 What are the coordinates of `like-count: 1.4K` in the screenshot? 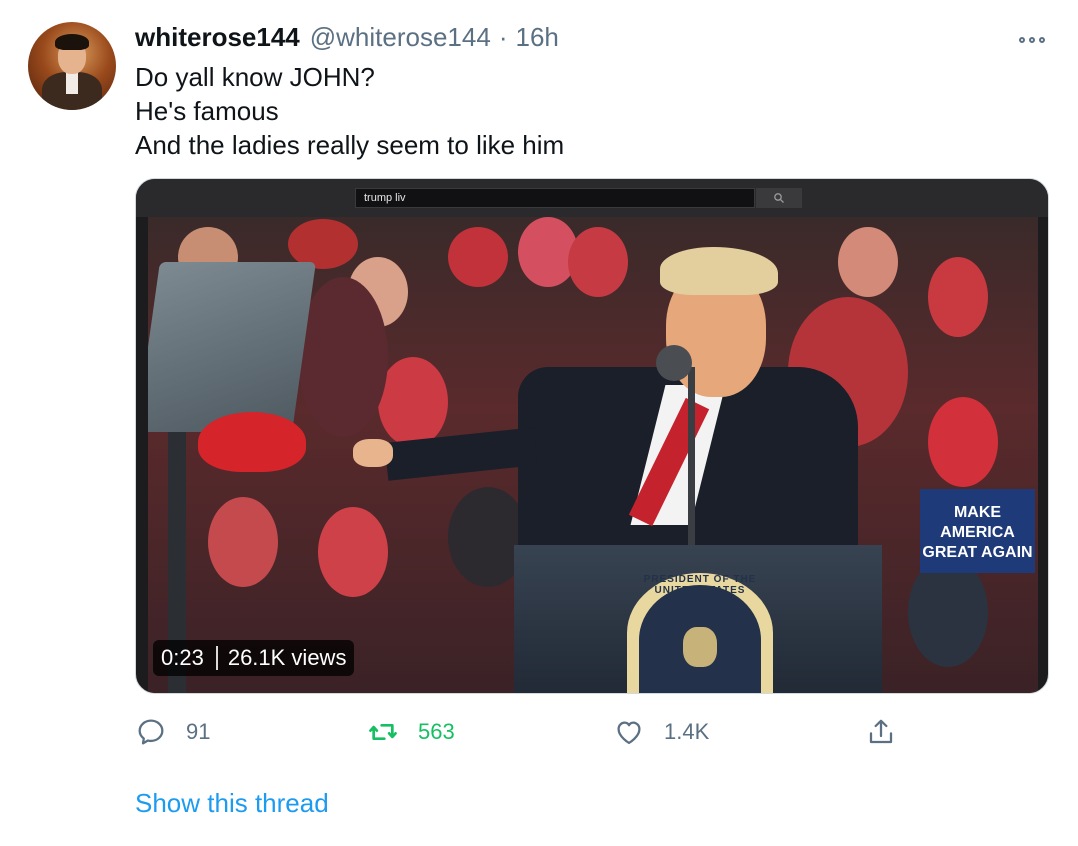 It's located at (687, 731).